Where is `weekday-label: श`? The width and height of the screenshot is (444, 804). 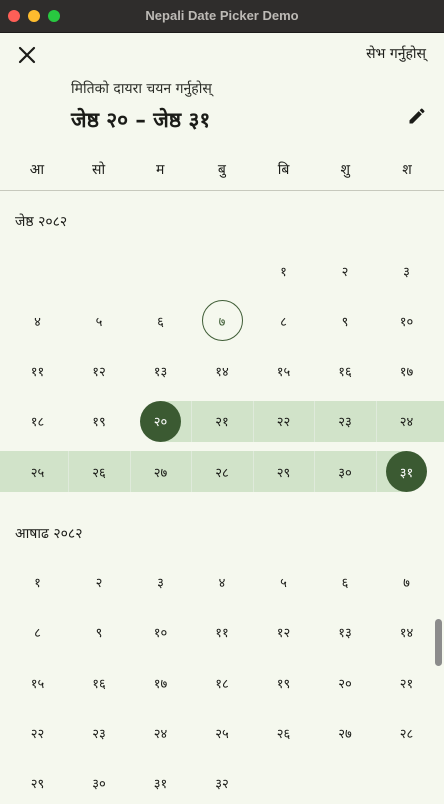
weekday-label: श is located at coordinates (407, 171).